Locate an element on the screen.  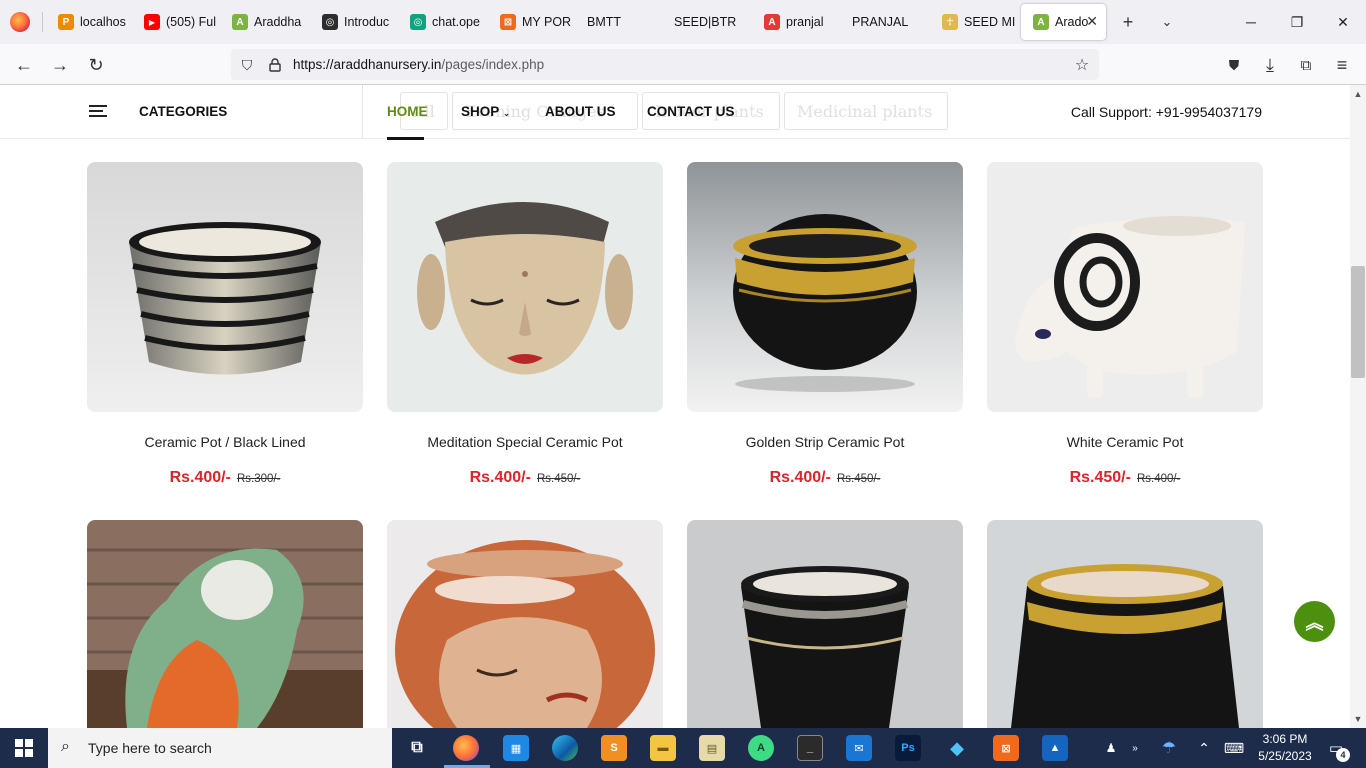
browser-tab: BMTT is located at coordinates (619, 22).